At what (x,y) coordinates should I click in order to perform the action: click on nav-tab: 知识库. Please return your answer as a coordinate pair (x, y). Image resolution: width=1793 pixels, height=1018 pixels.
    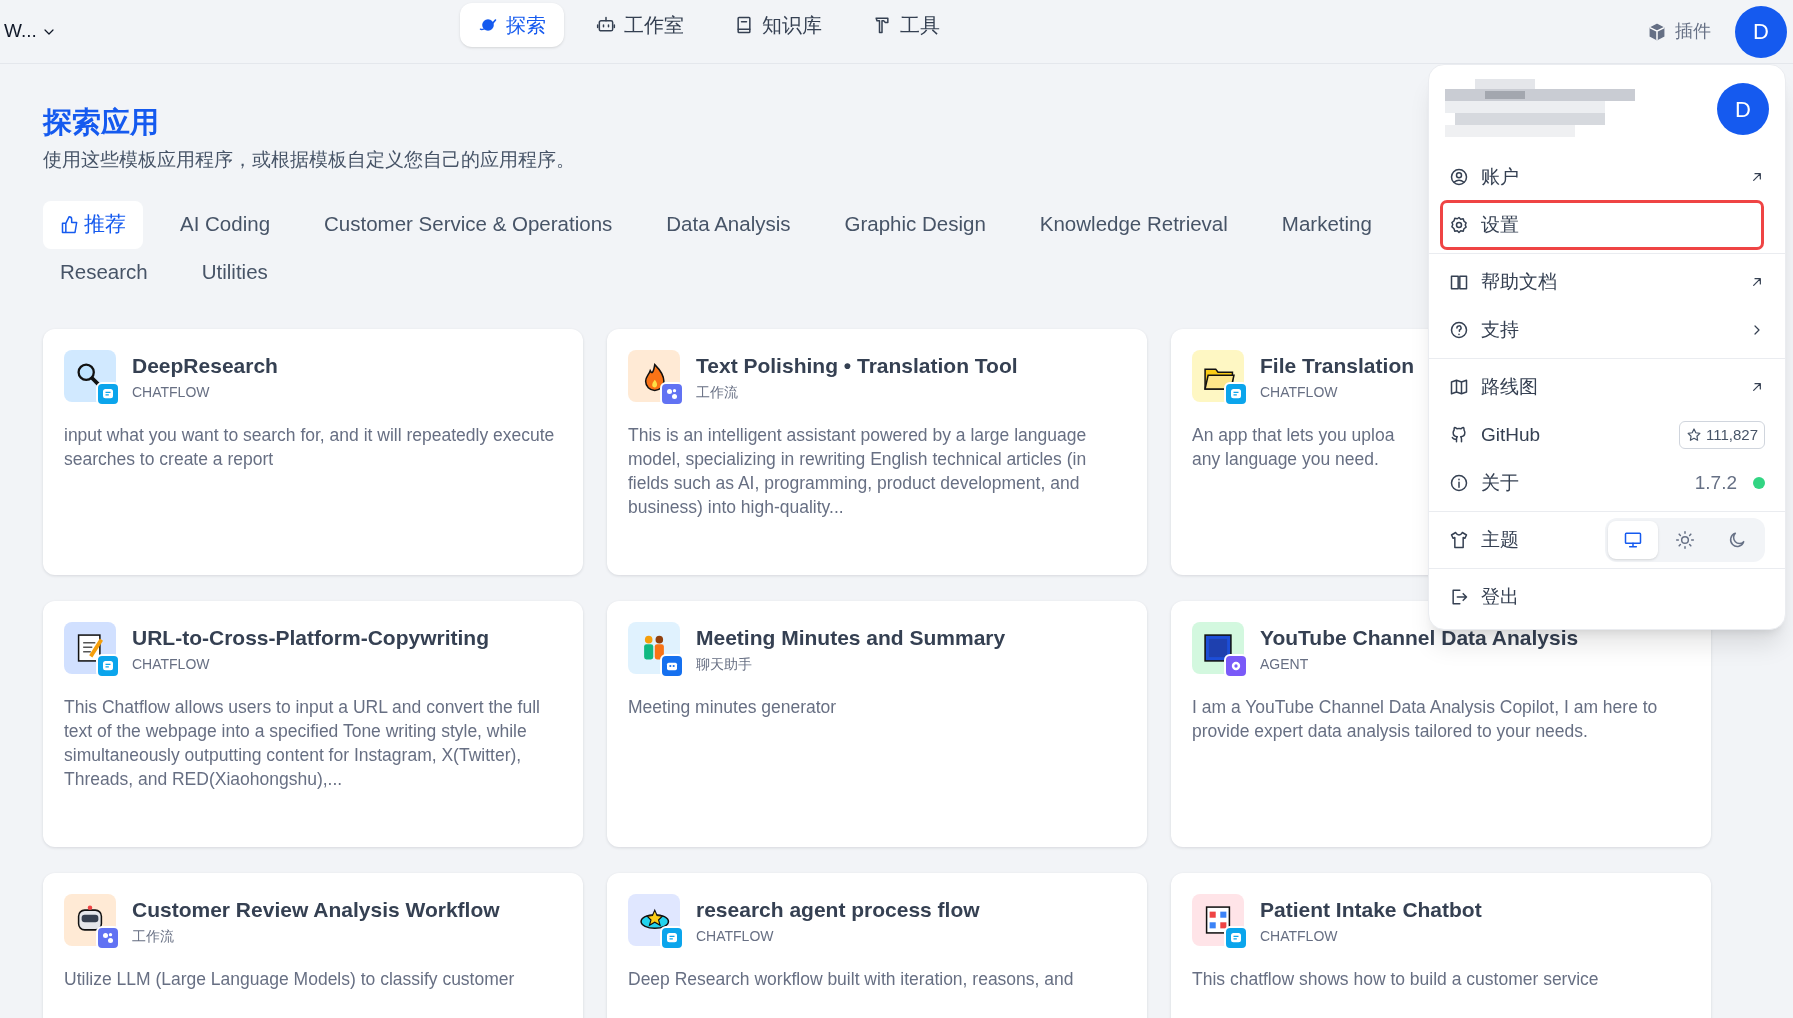
    Looking at the image, I should click on (778, 25).